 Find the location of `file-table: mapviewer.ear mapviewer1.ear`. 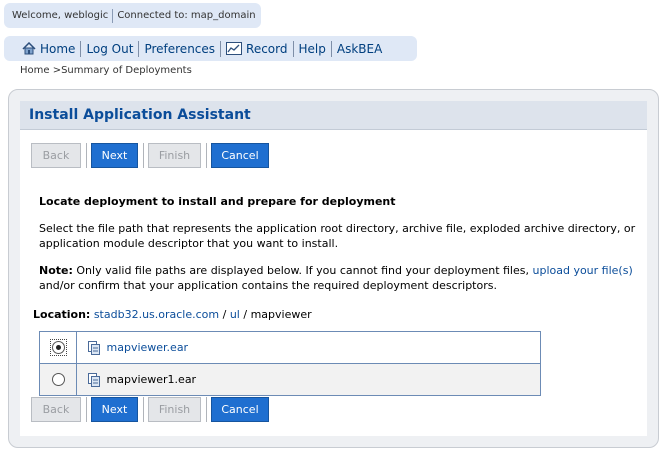

file-table: mapviewer.ear mapviewer1.ear is located at coordinates (290, 363).